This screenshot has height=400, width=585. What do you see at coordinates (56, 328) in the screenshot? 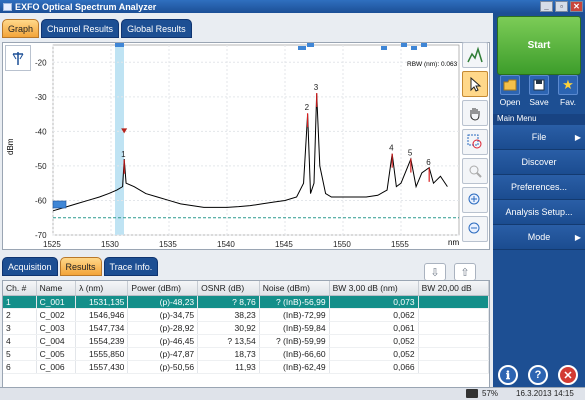
I see `table-cell: C_003` at bounding box center [56, 328].